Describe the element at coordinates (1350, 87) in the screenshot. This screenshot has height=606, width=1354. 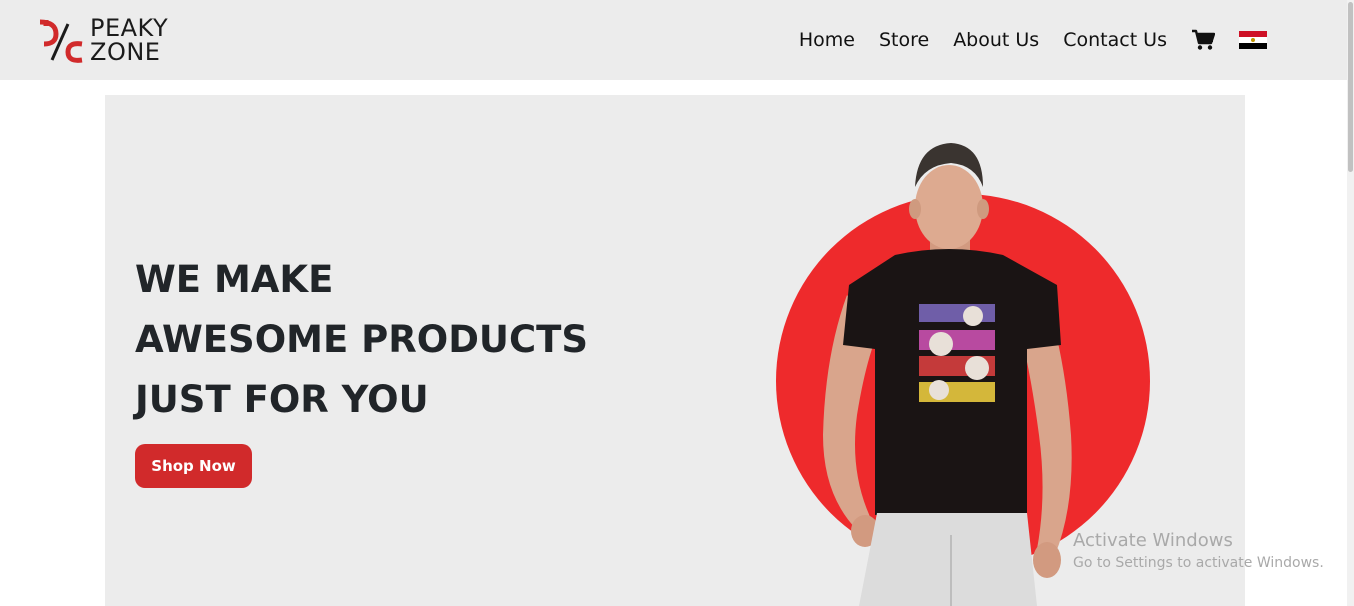
I see `scrollbar-thumb` at that location.